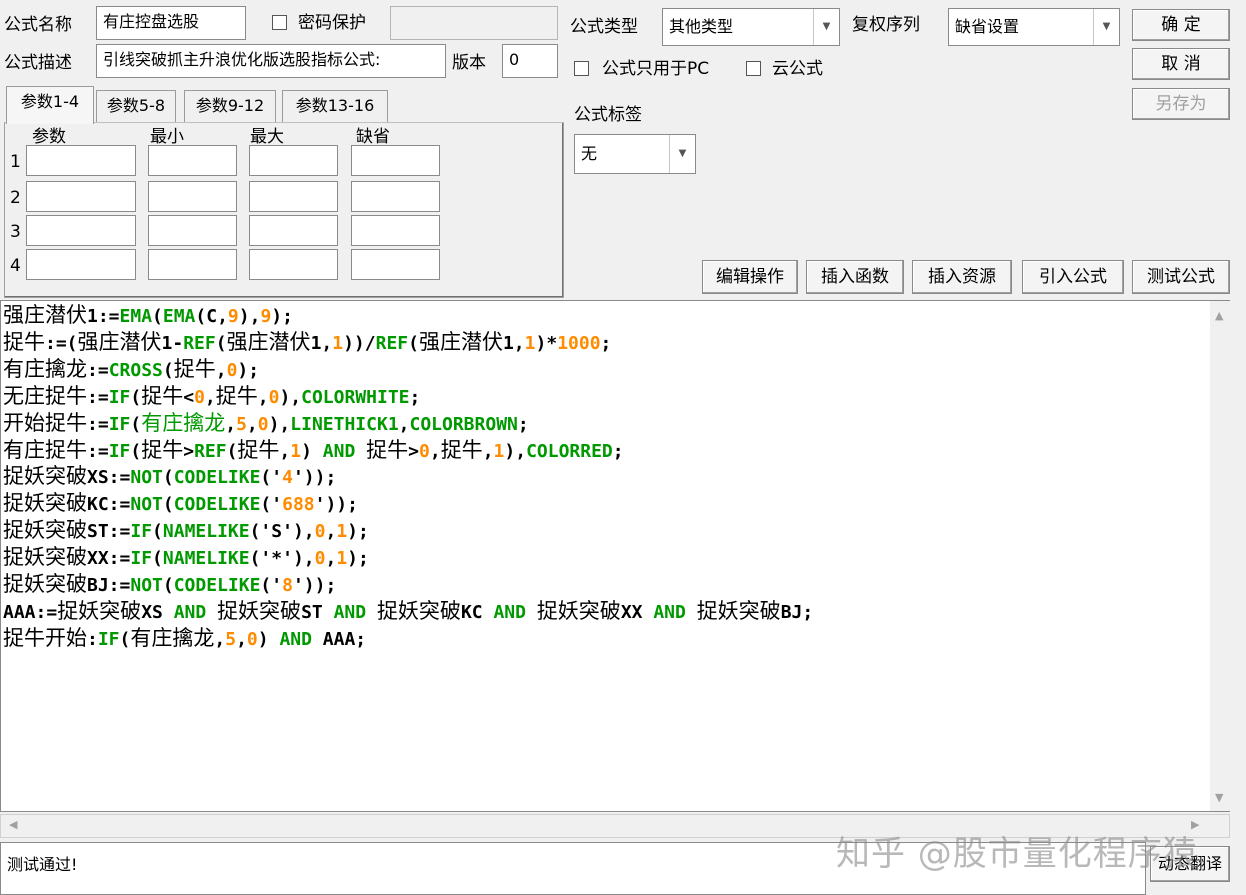 The width and height of the screenshot is (1246, 895). What do you see at coordinates (669, 612) in the screenshot?
I see `code-token: AND` at bounding box center [669, 612].